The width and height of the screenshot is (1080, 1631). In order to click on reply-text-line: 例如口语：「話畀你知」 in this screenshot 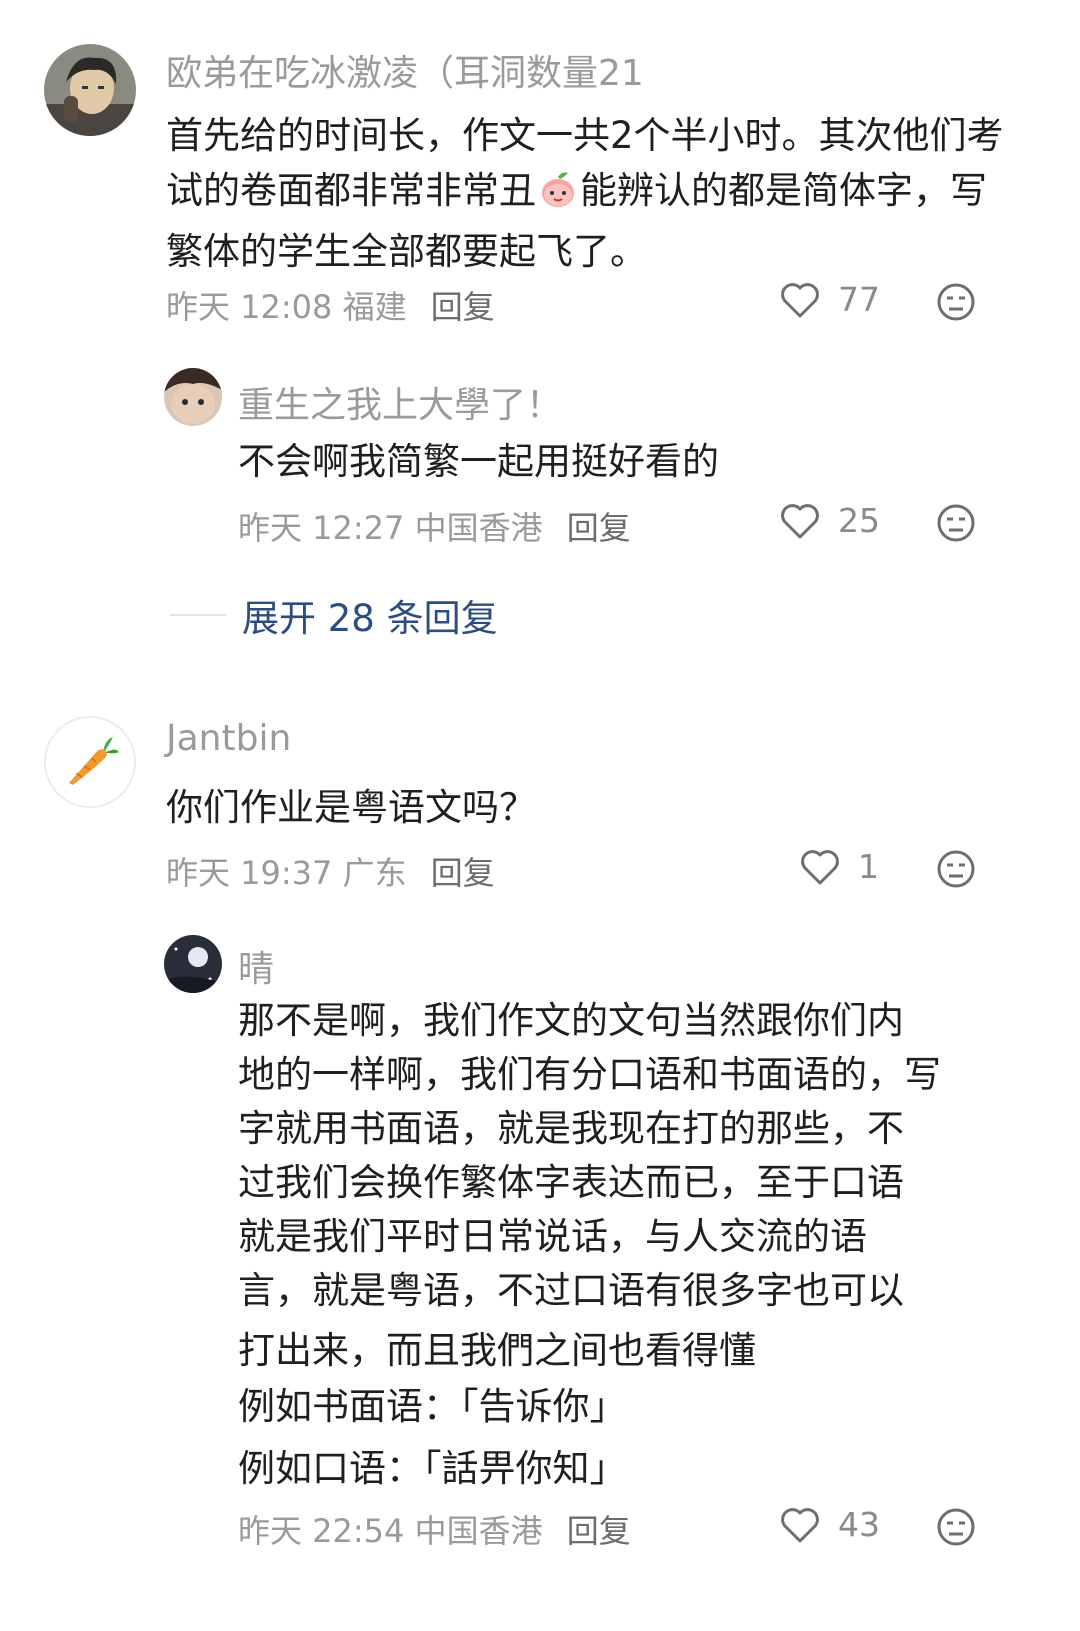, I will do `click(432, 1468)`.